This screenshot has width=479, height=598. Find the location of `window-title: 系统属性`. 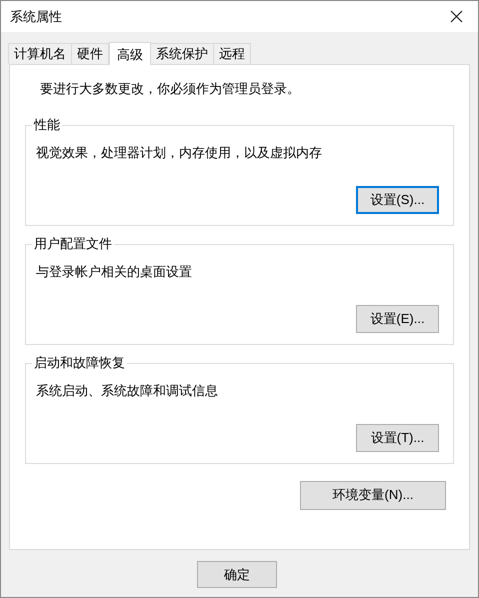

window-title: 系统属性 is located at coordinates (36, 17).